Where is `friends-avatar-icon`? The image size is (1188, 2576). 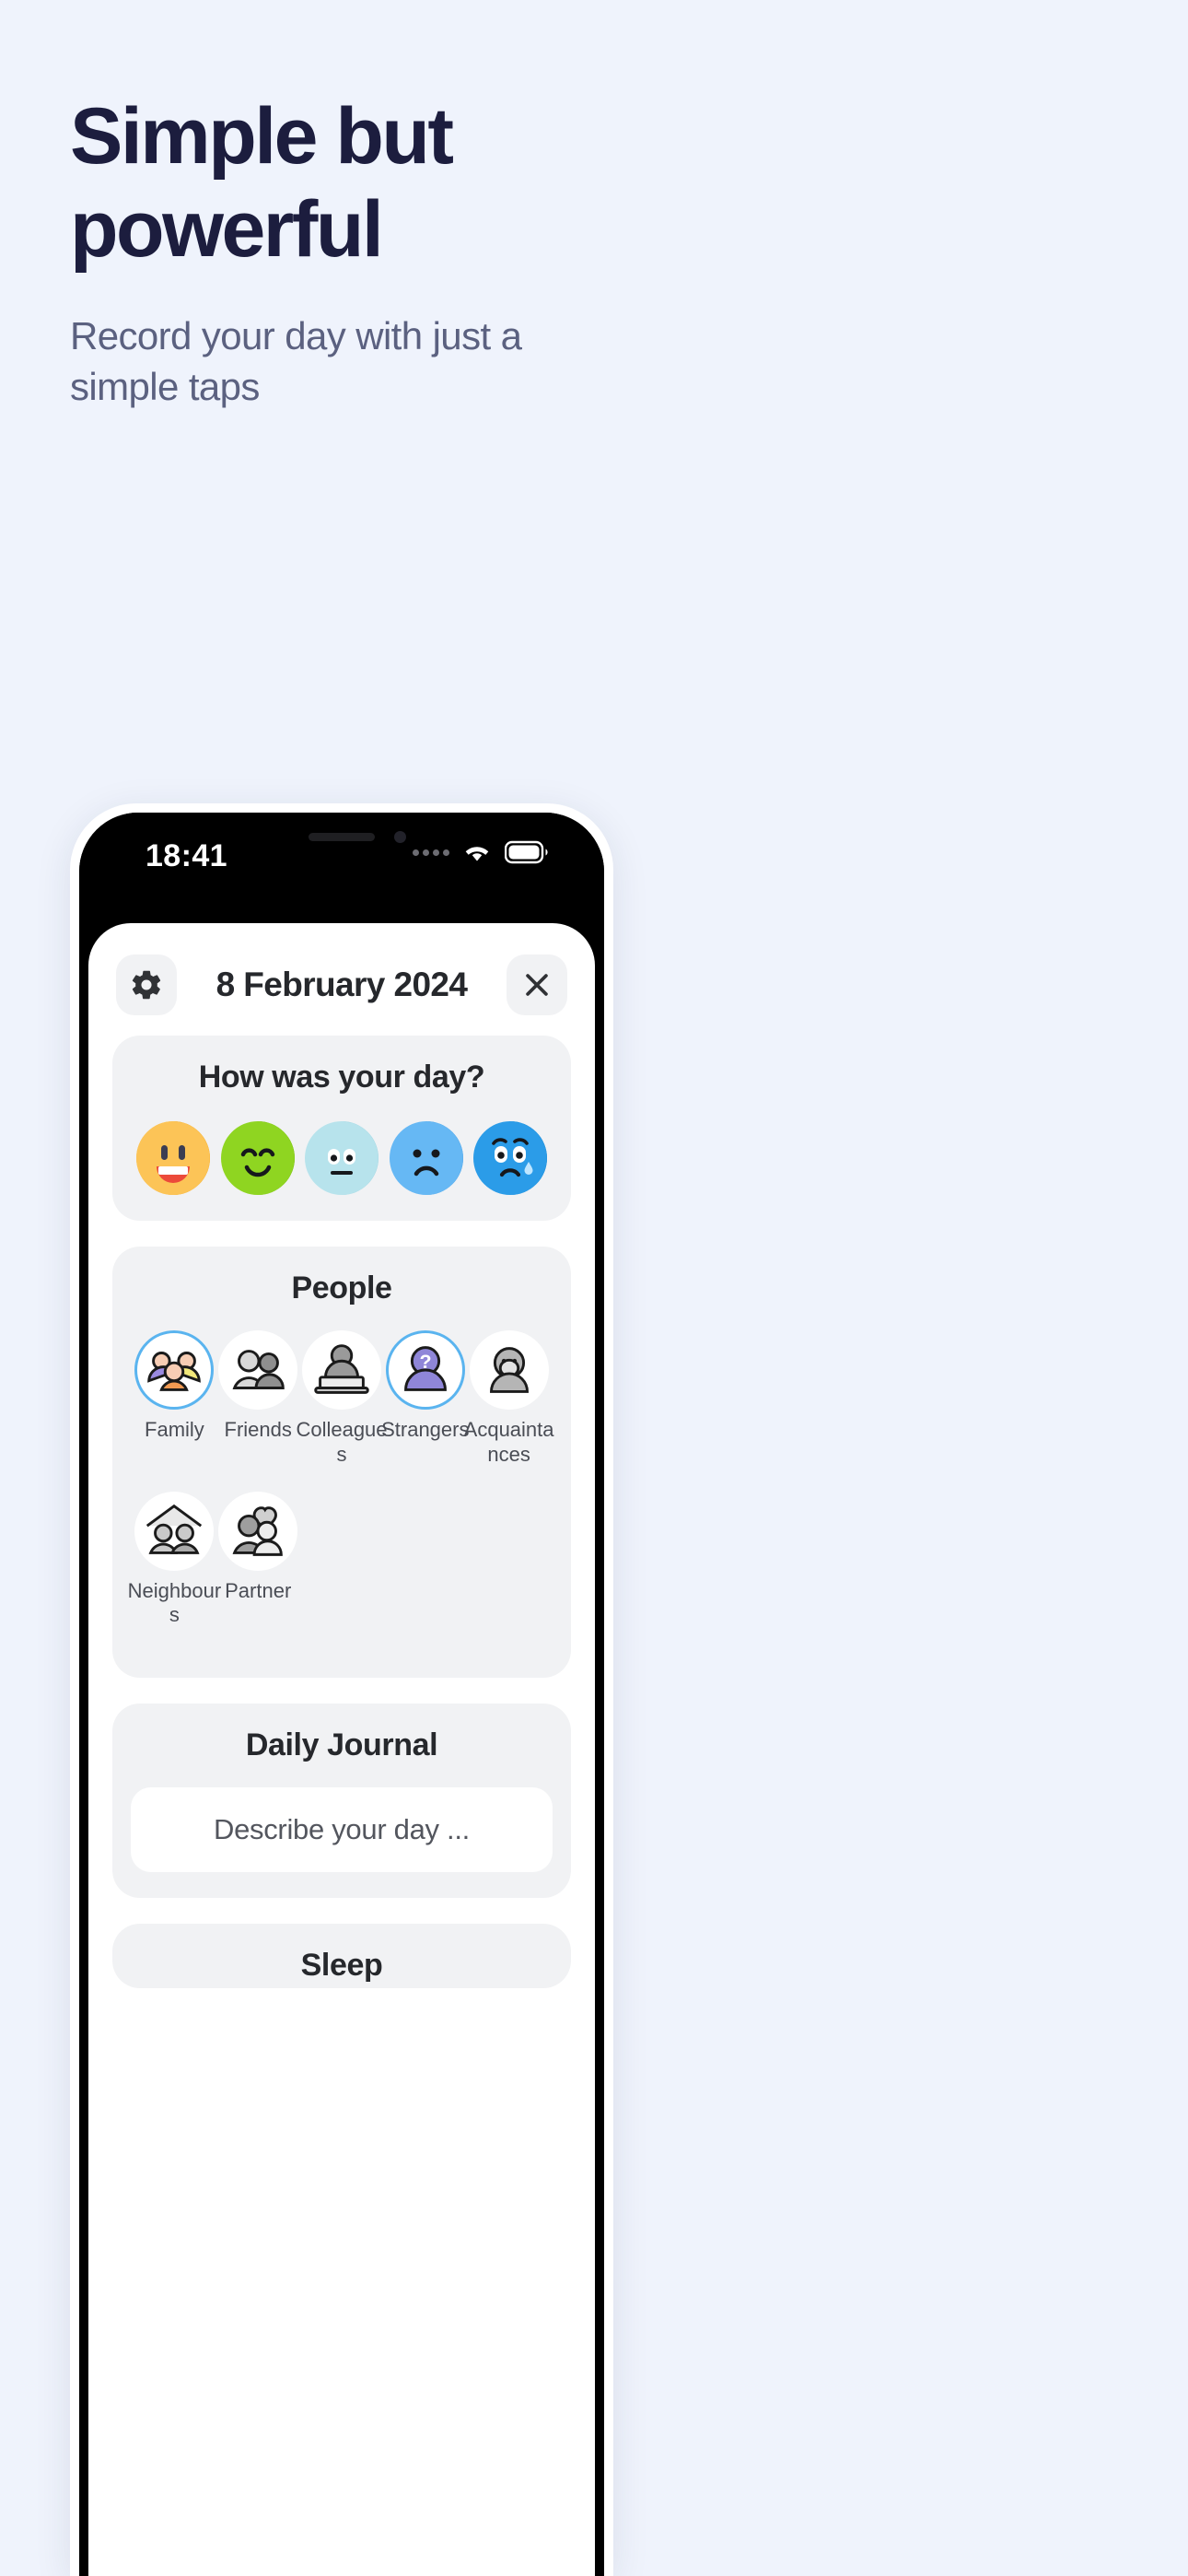 friends-avatar-icon is located at coordinates (258, 1370).